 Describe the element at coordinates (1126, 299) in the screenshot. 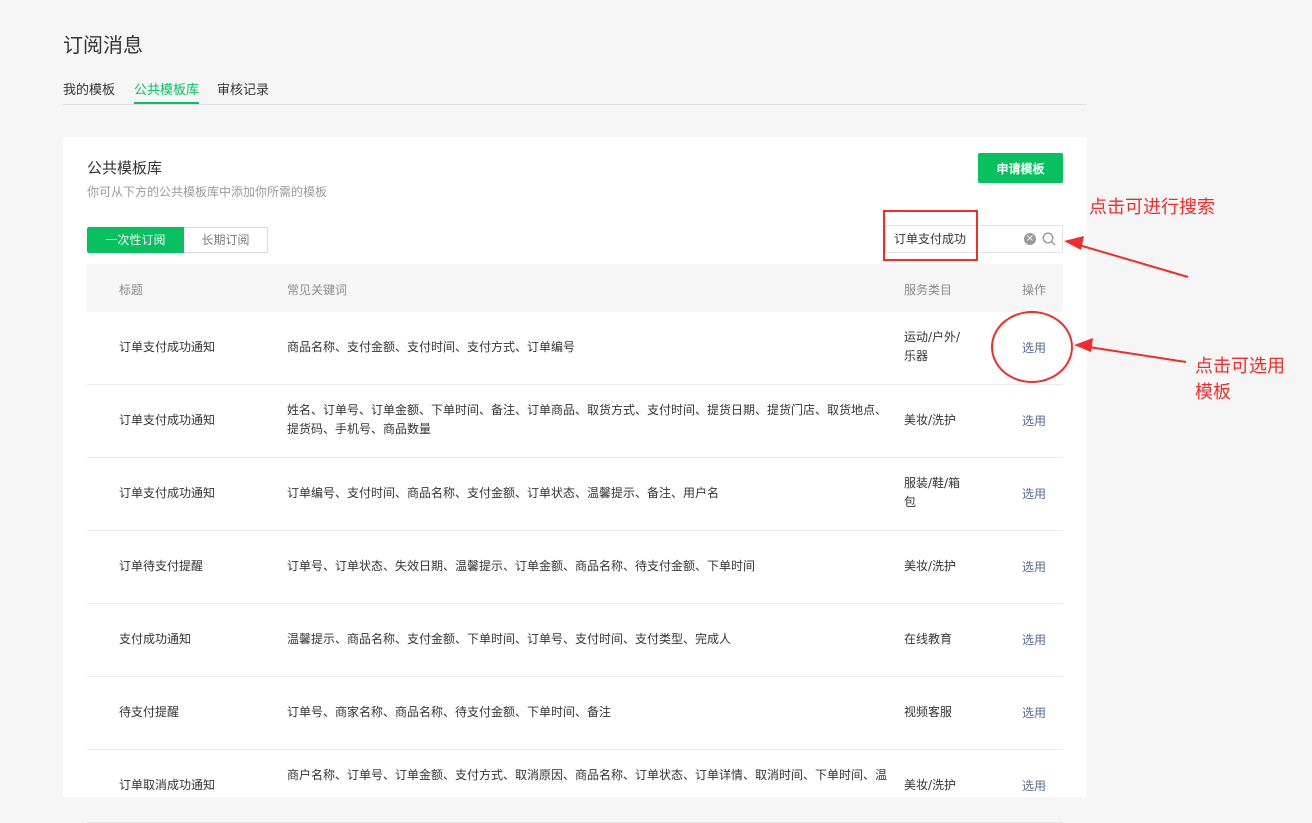

I see `annotation-arrows` at that location.